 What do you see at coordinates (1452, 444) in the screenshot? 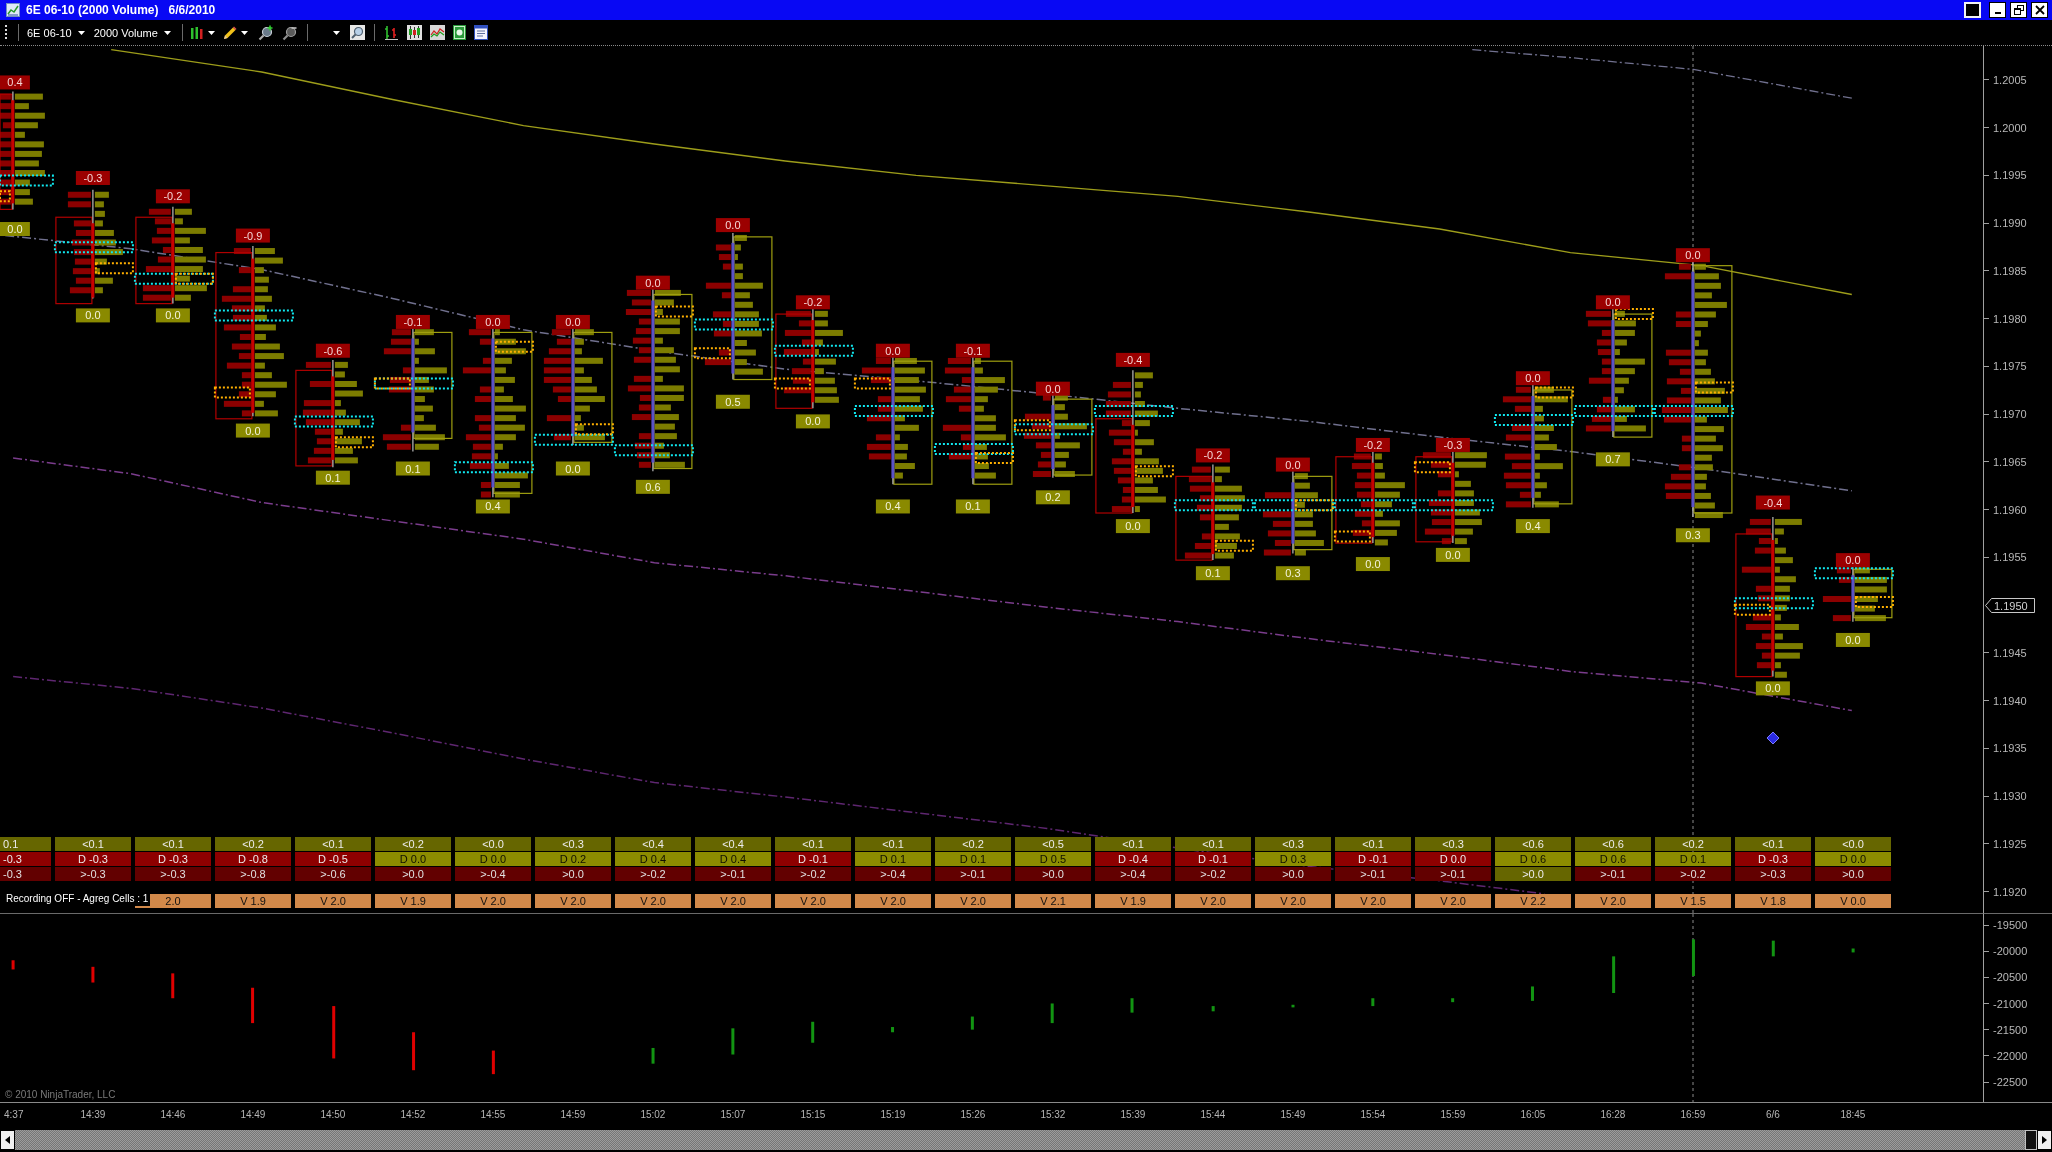
I see `top-value-label: -0.3` at bounding box center [1452, 444].